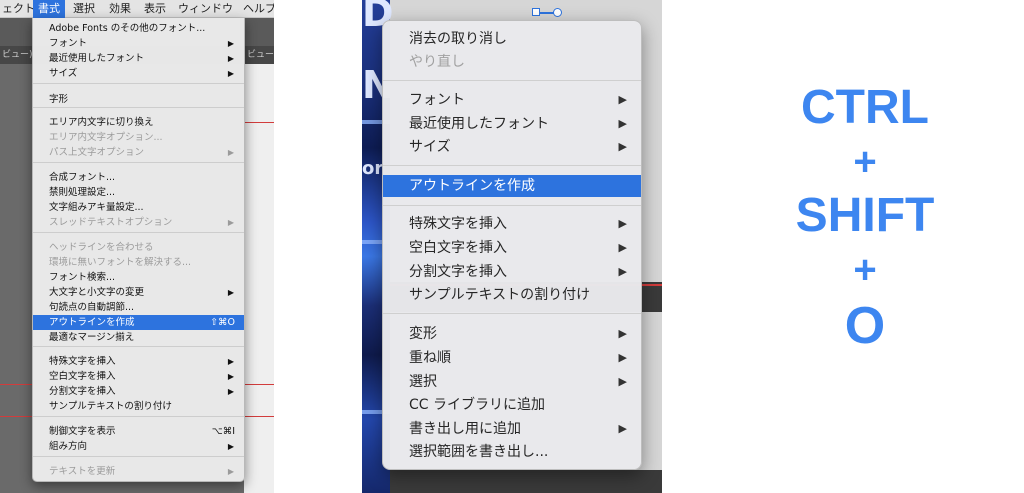 The width and height of the screenshot is (1024, 493). I want to click on menu-item-label: エリア内文字に切り換え, so click(101, 122).